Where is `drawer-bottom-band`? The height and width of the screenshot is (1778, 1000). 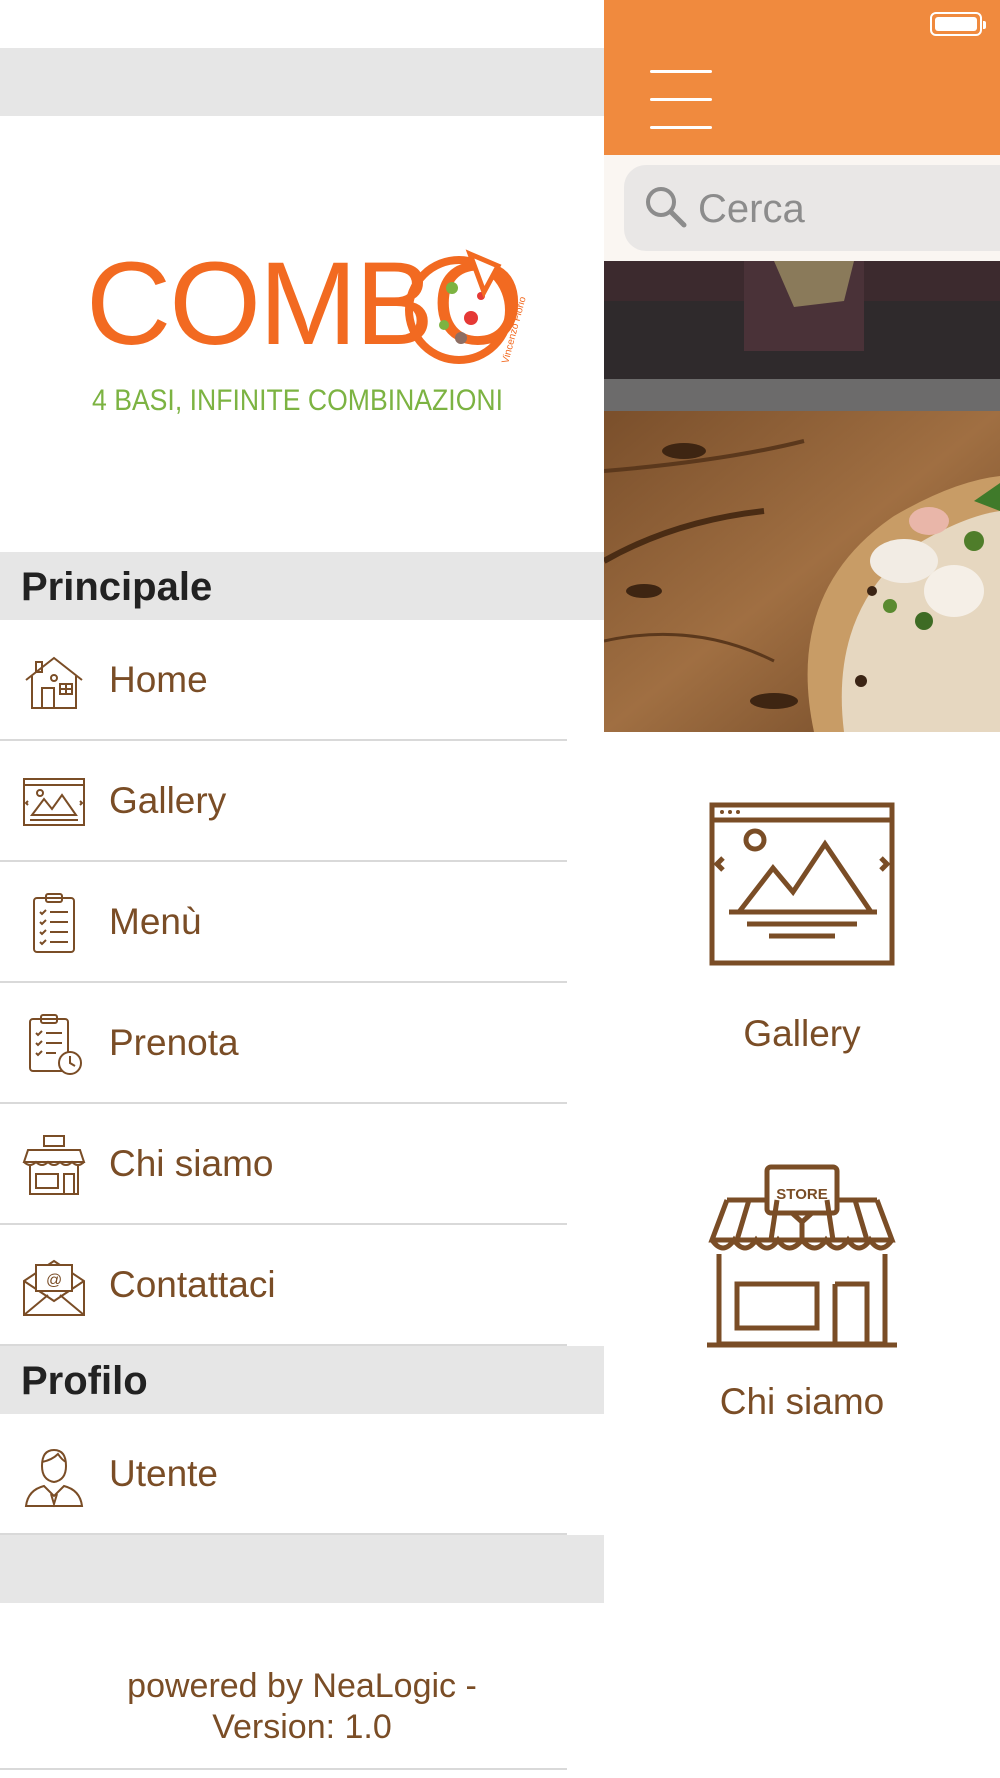 drawer-bottom-band is located at coordinates (302, 1569).